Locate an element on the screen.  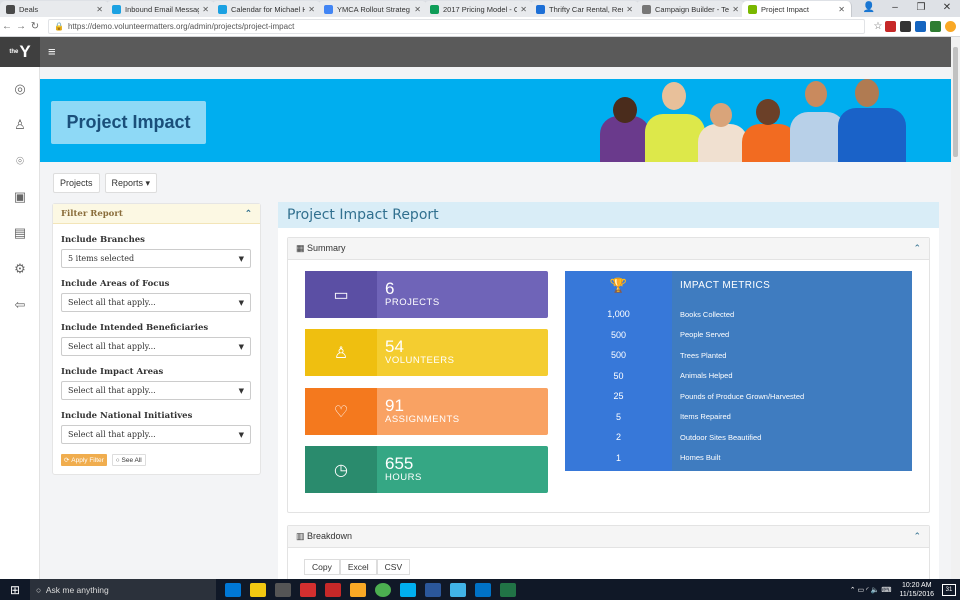
metric-value: 50 is located at coordinates (618, 375).